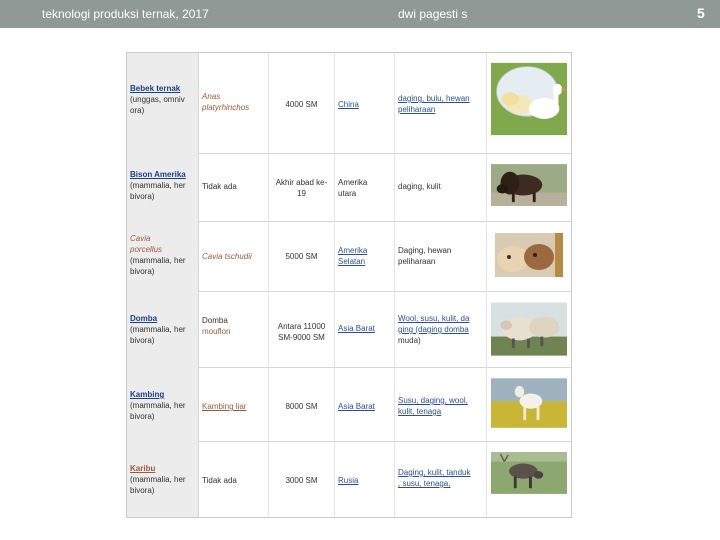 This screenshot has width=720, height=540. I want to click on time-text: 4000 SM, so click(301, 104).